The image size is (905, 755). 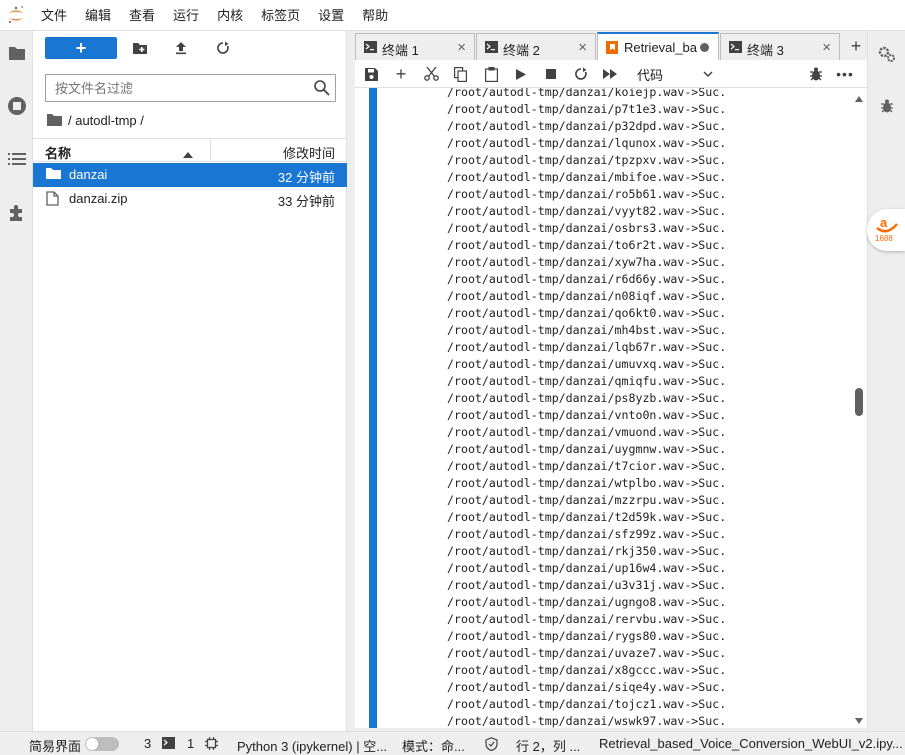 What do you see at coordinates (371, 74) in the screenshot?
I see `save-icon` at bounding box center [371, 74].